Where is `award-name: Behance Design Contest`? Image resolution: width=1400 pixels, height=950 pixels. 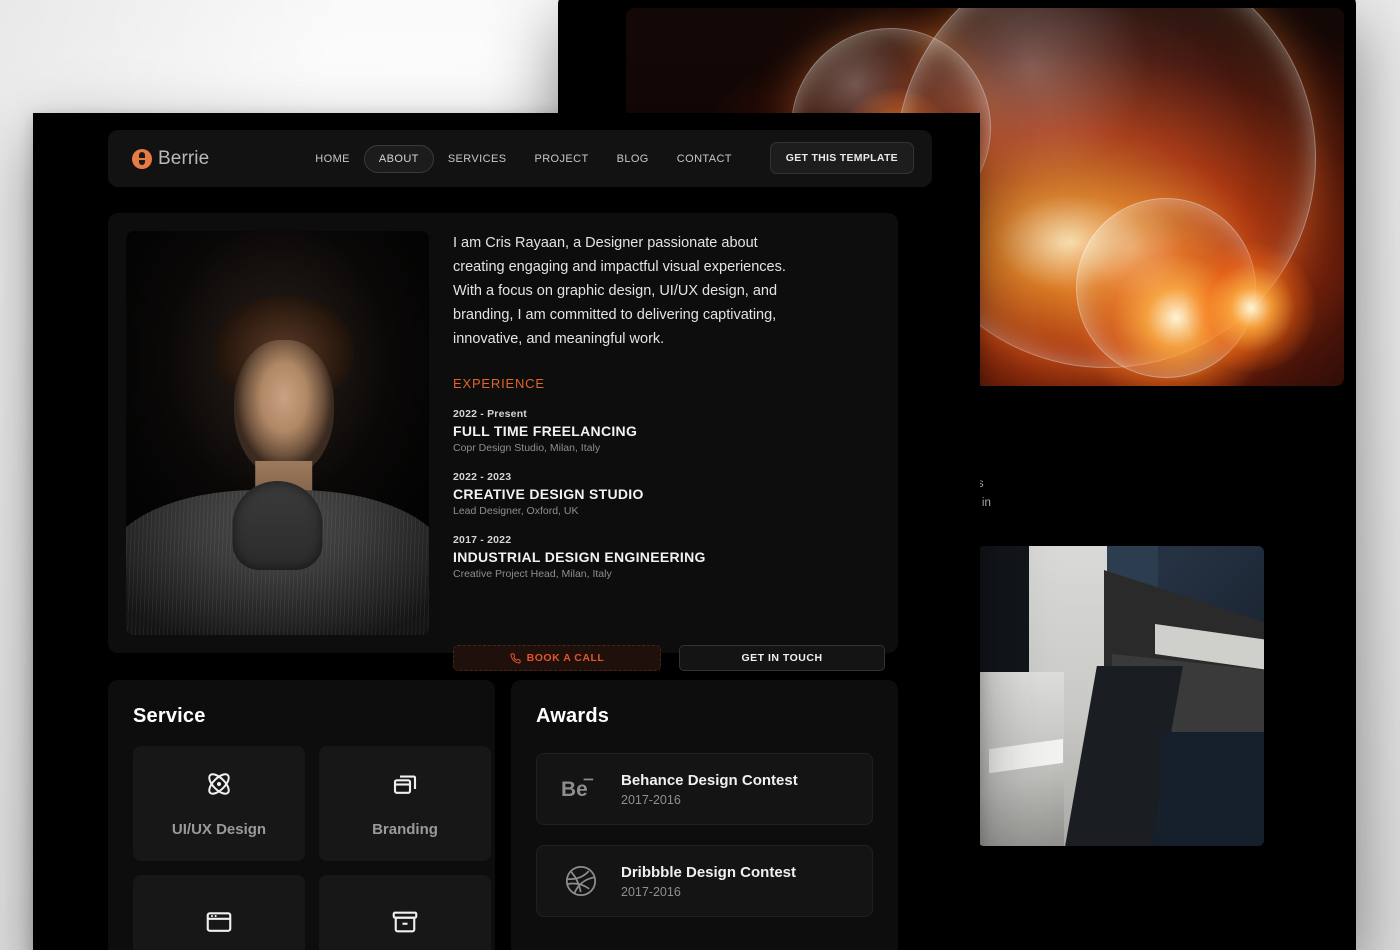 award-name: Behance Design Contest is located at coordinates (709, 780).